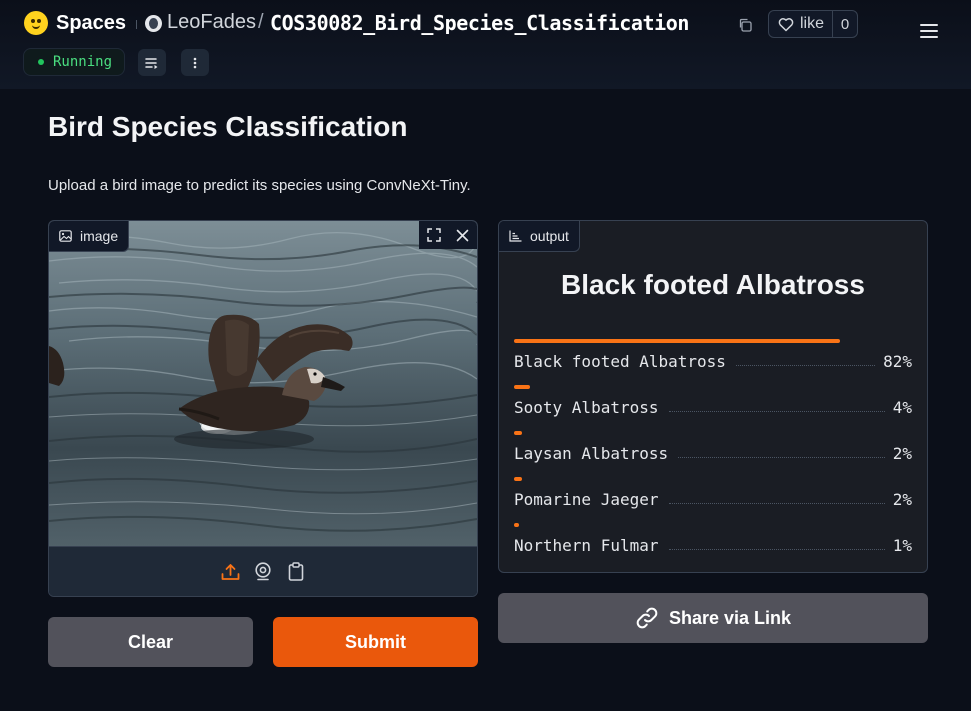  I want to click on status-text: Running, so click(83, 62).